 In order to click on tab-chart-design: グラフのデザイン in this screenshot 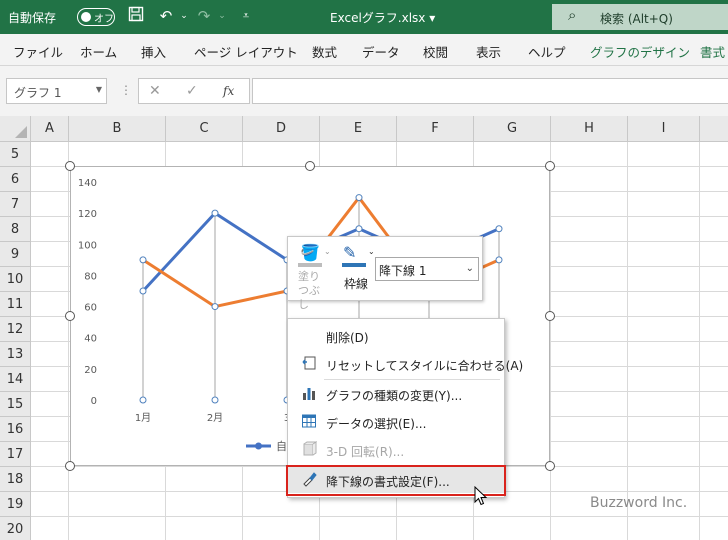, I will do `click(640, 51)`.